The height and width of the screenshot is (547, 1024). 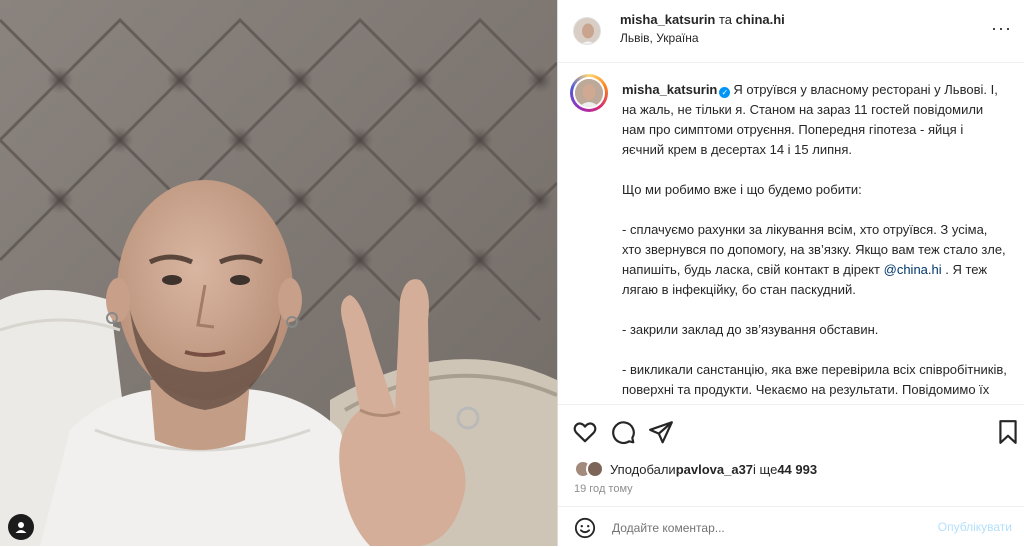 What do you see at coordinates (725, 92) in the screenshot?
I see `verified-badge-icon: ✓` at bounding box center [725, 92].